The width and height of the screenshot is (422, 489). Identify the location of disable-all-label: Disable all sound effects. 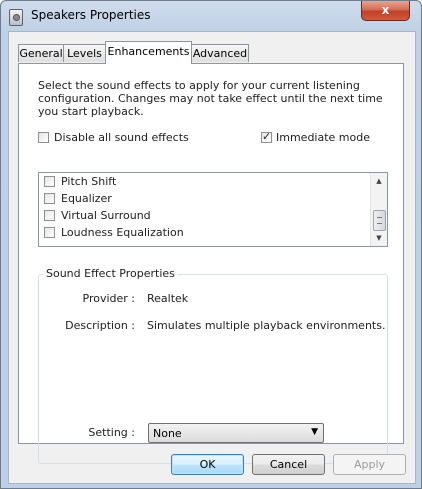
(121, 137).